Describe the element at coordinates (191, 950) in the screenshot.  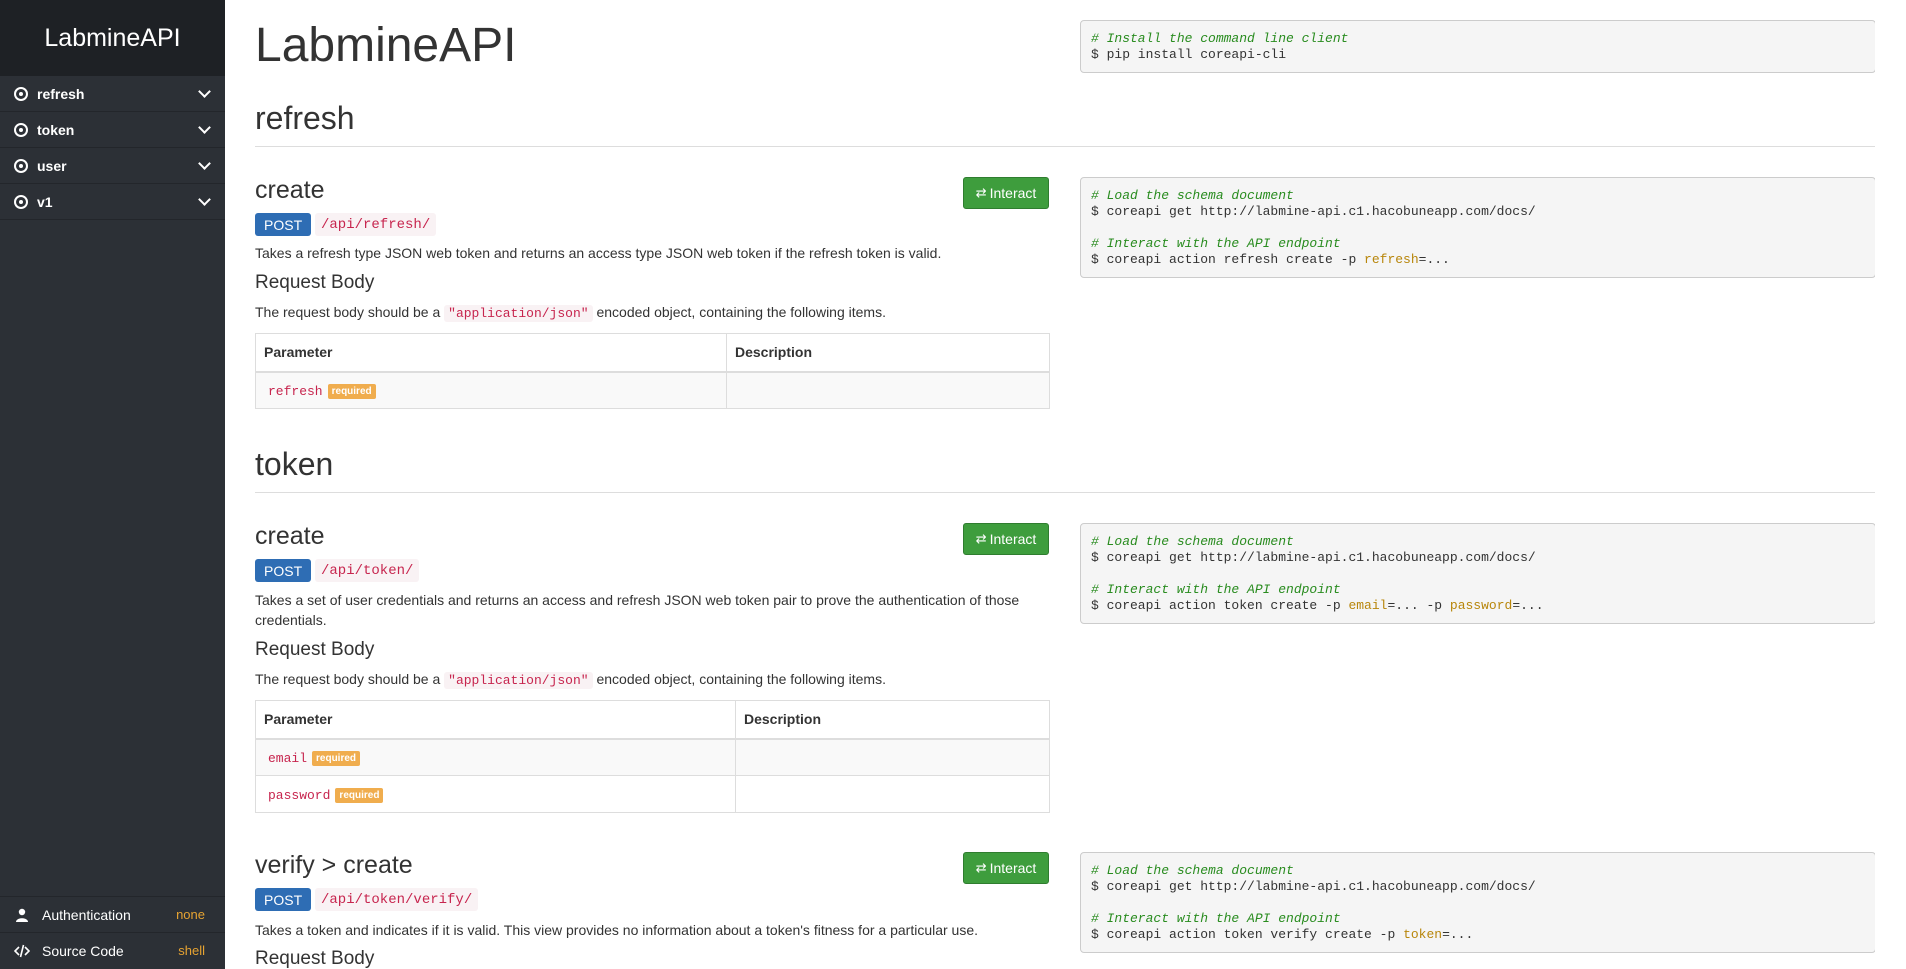
I see `source-code-value: shell` at that location.